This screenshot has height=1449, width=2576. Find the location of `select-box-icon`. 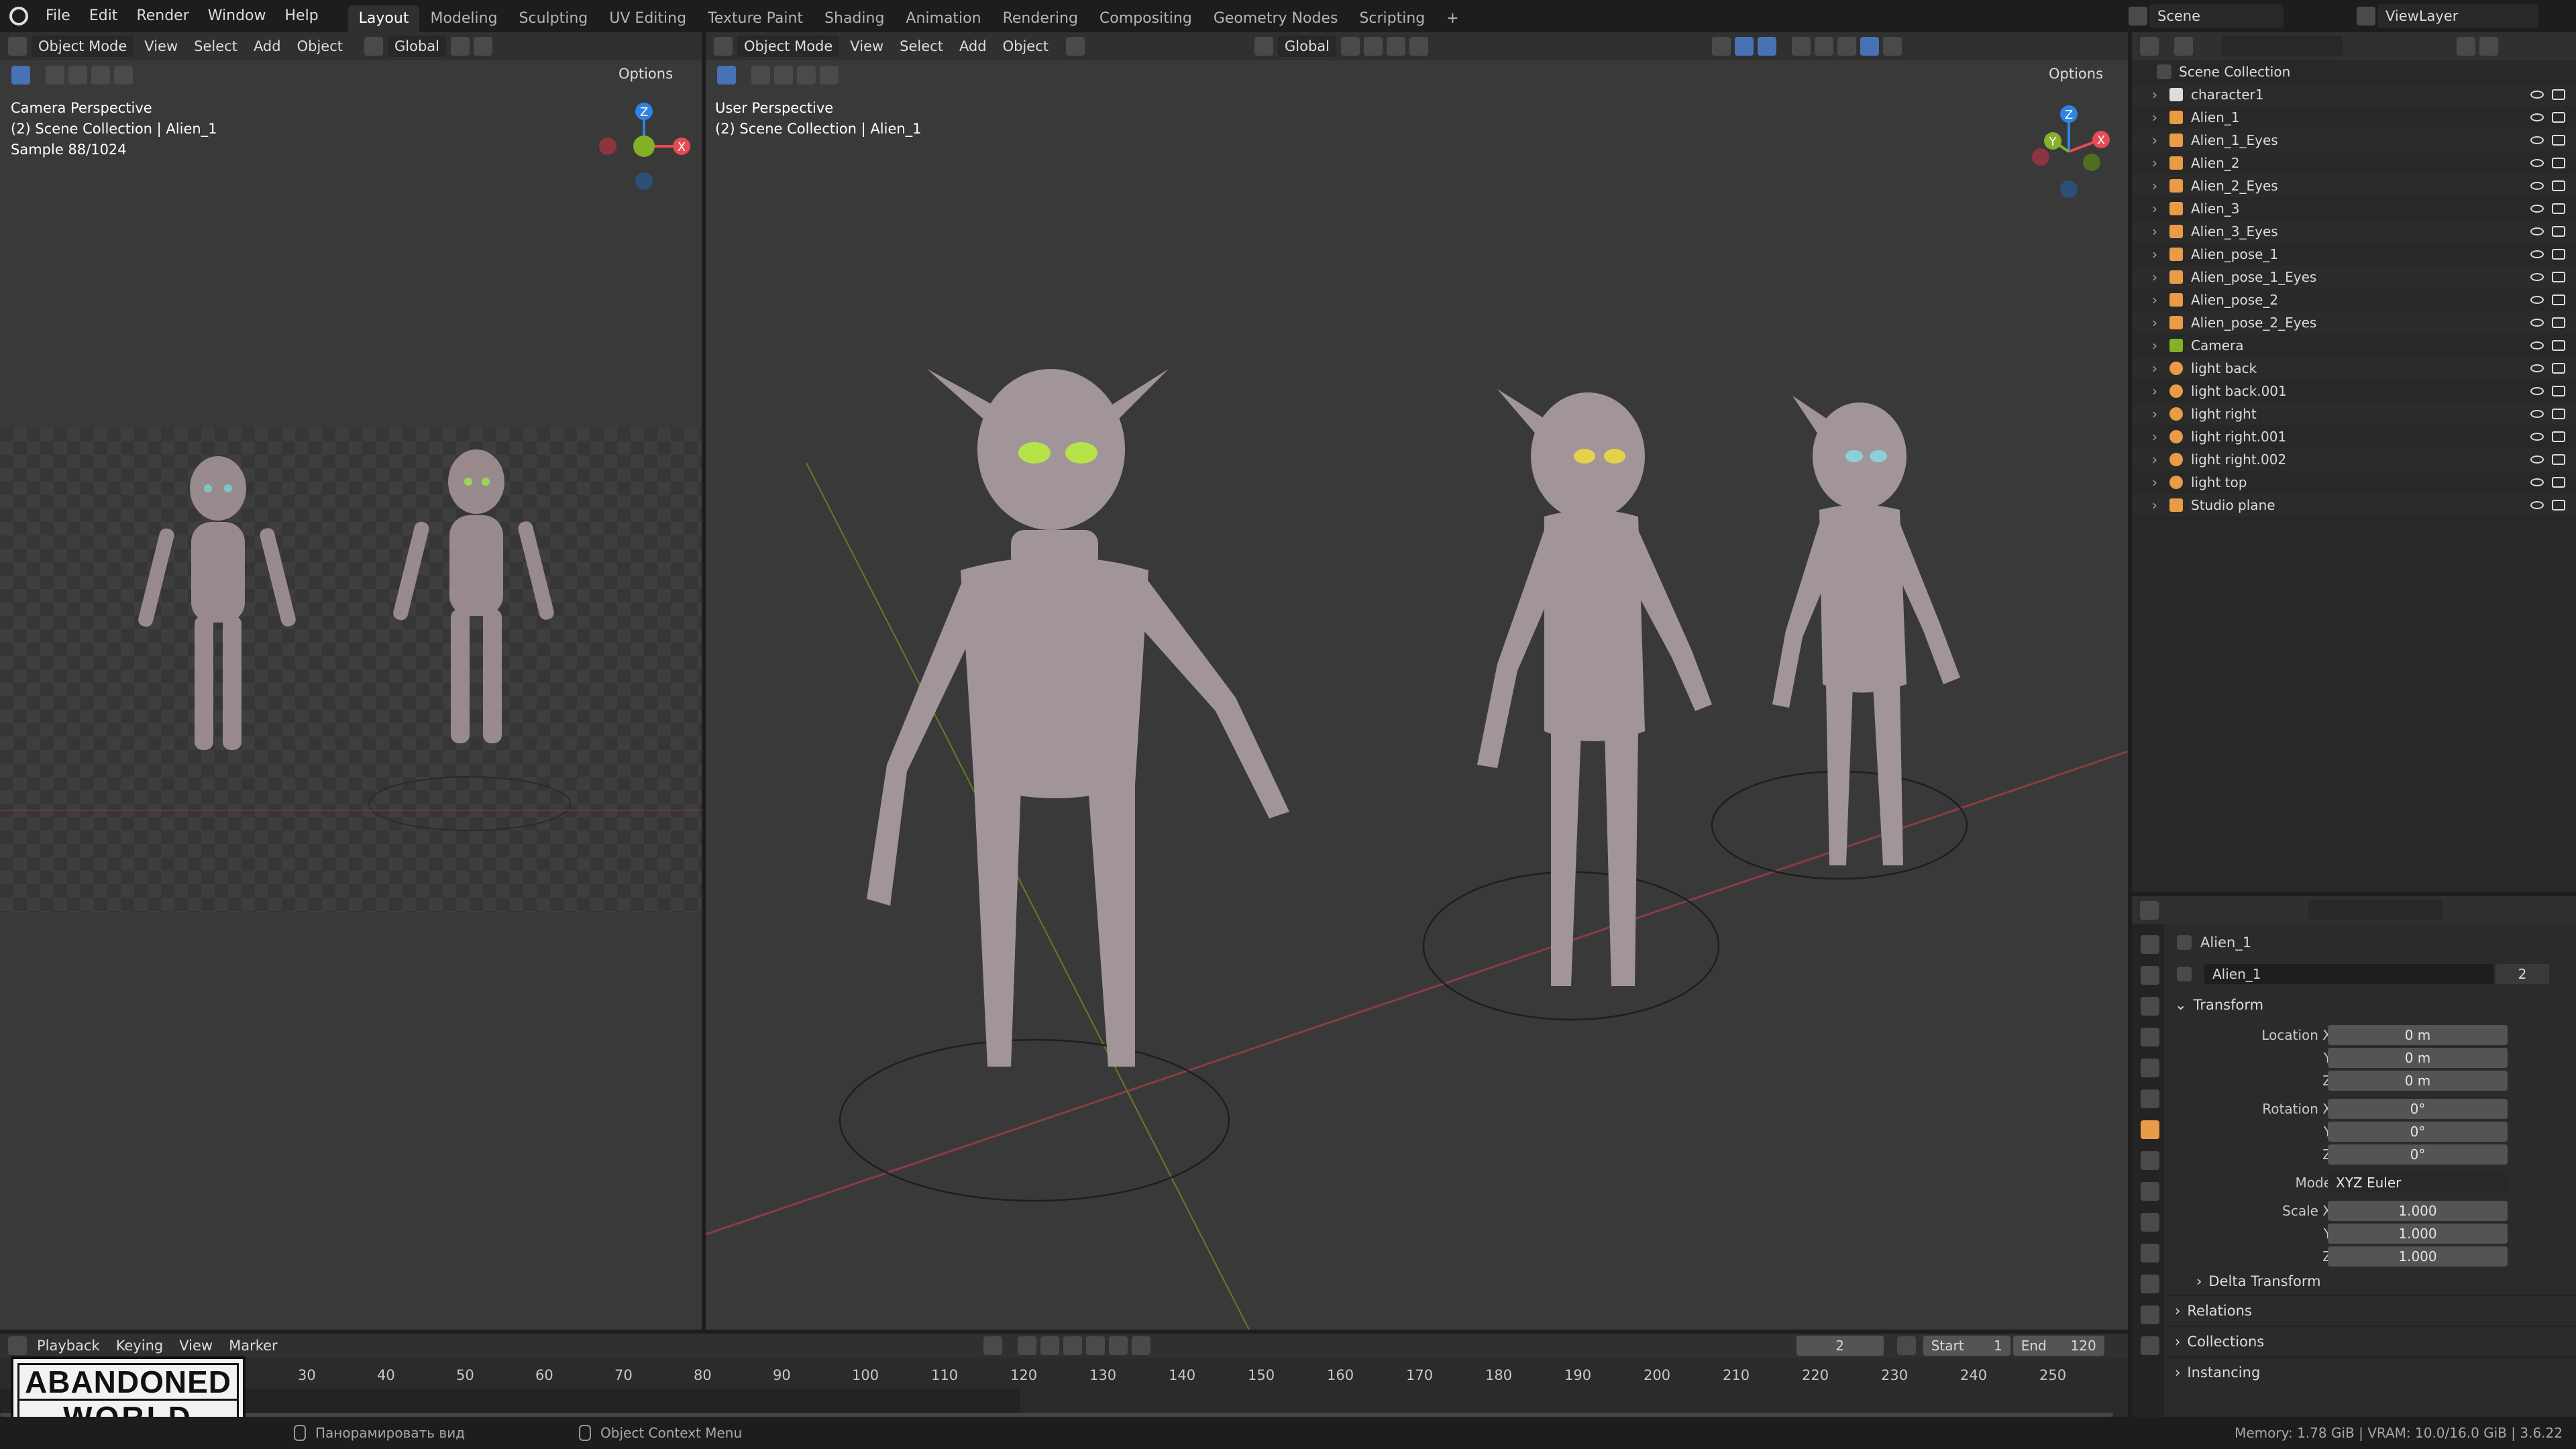

select-box-icon is located at coordinates (20, 75).